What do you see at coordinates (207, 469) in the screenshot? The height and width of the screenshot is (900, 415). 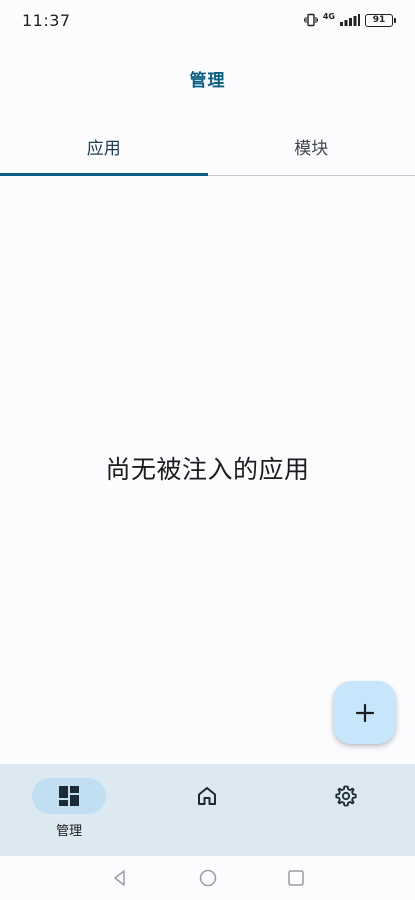 I see `empty-state-message: 尚无被注入的应用` at bounding box center [207, 469].